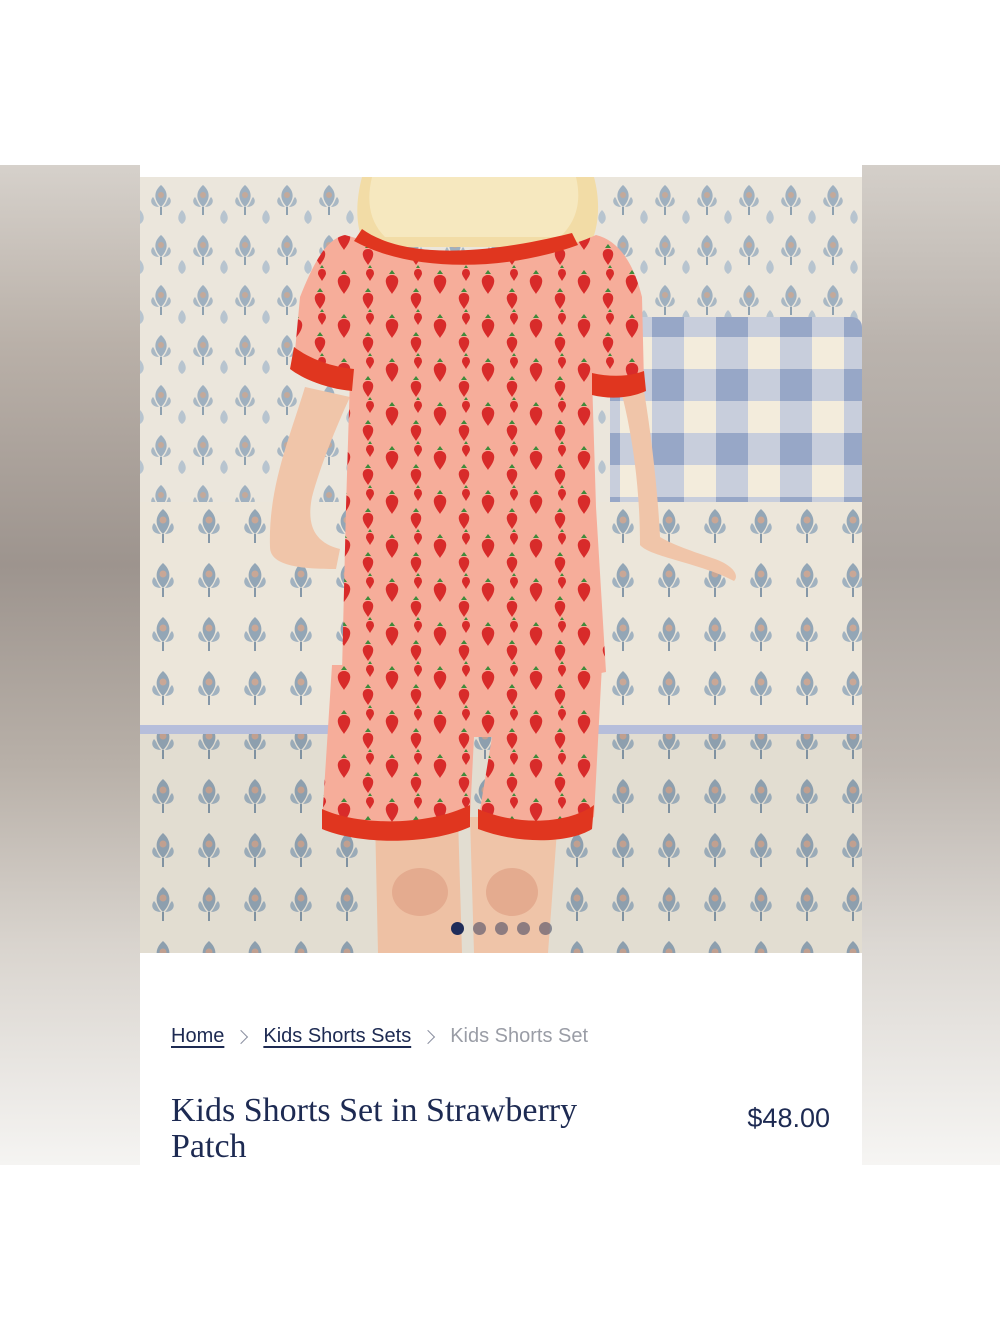 This screenshot has width=1000, height=1330. I want to click on carousel-dots, so click(501, 928).